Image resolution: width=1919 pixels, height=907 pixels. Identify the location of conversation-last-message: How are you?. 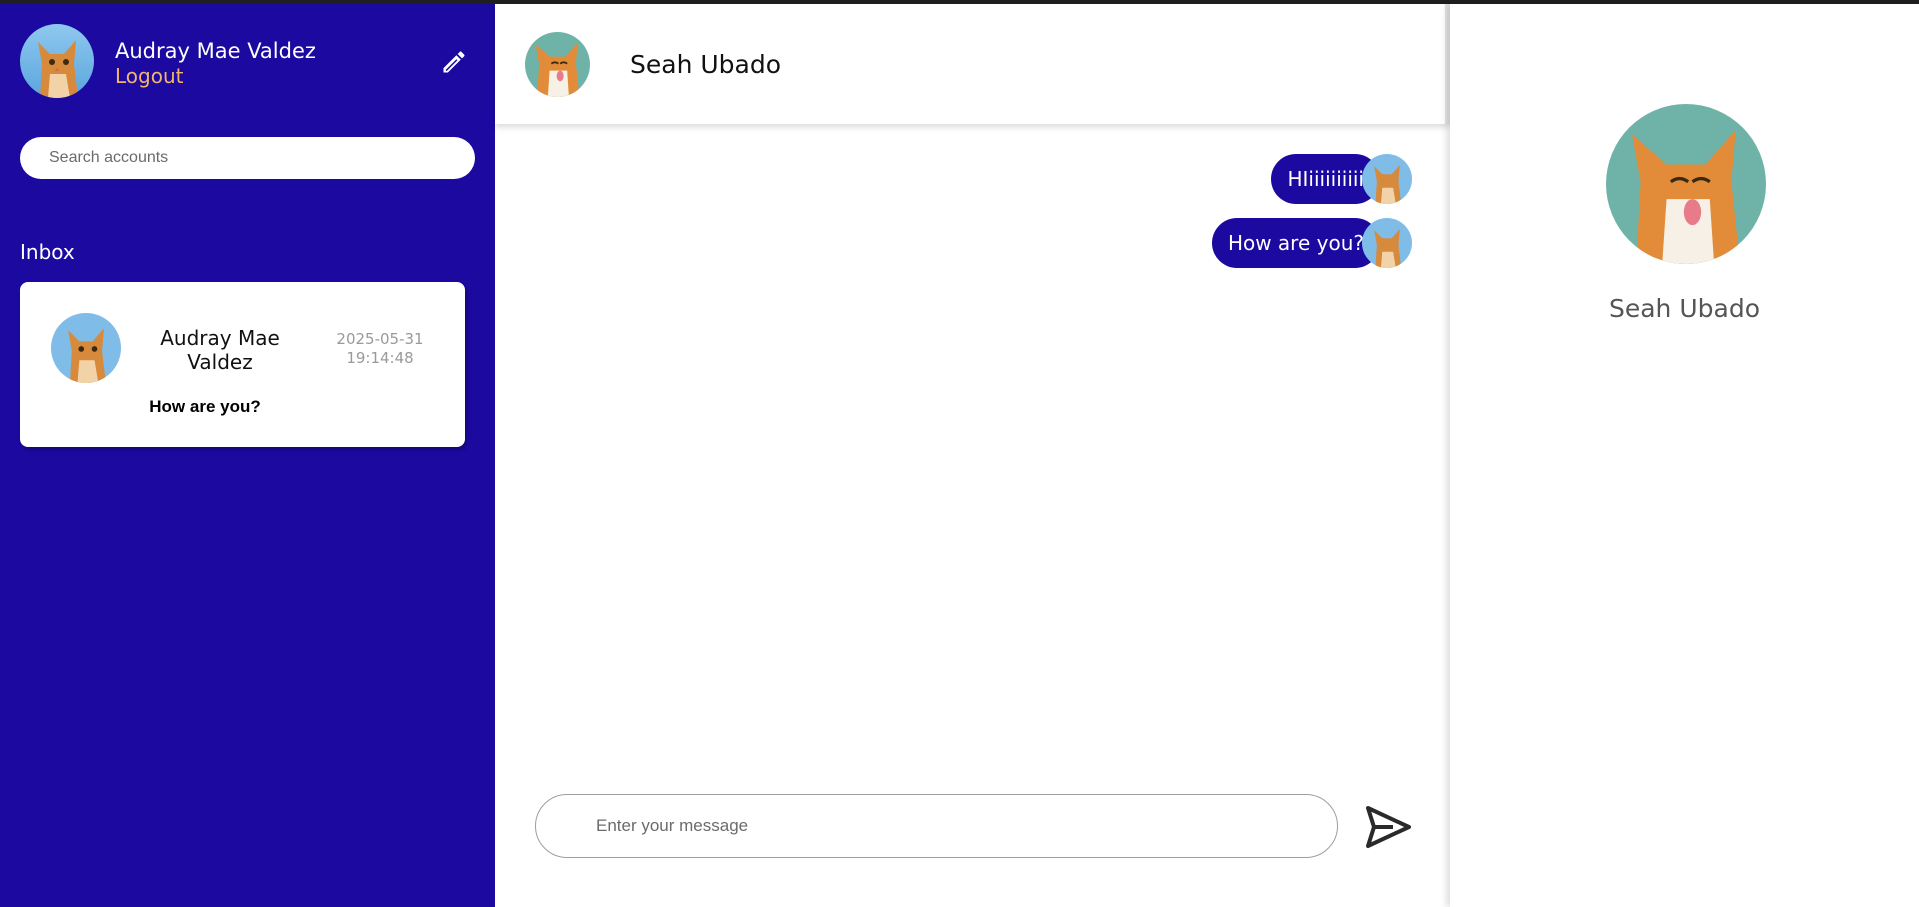
(205, 406).